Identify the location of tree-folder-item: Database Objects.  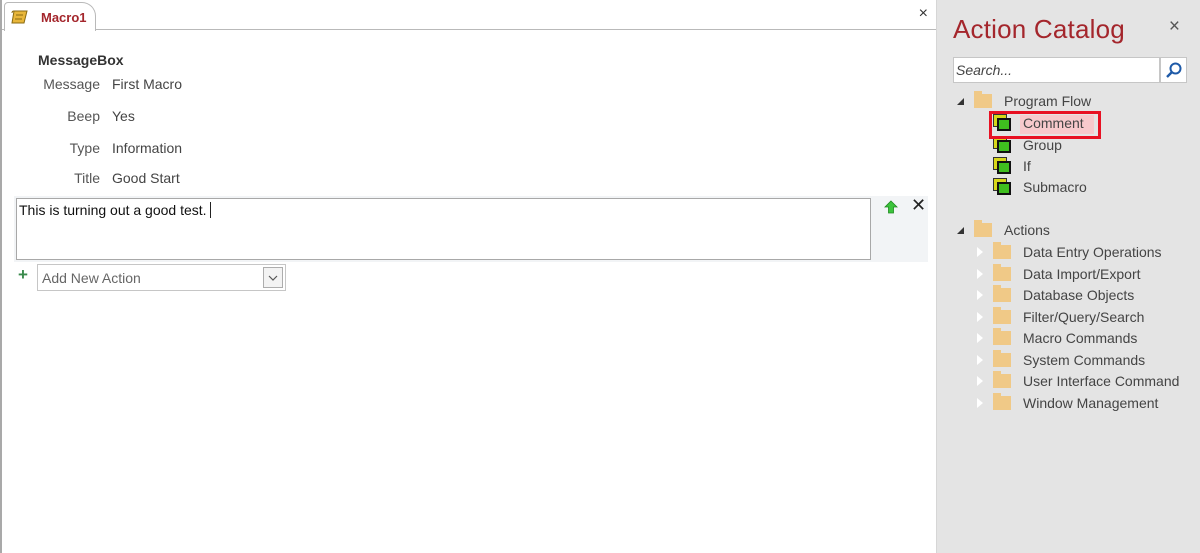
(1055, 295).